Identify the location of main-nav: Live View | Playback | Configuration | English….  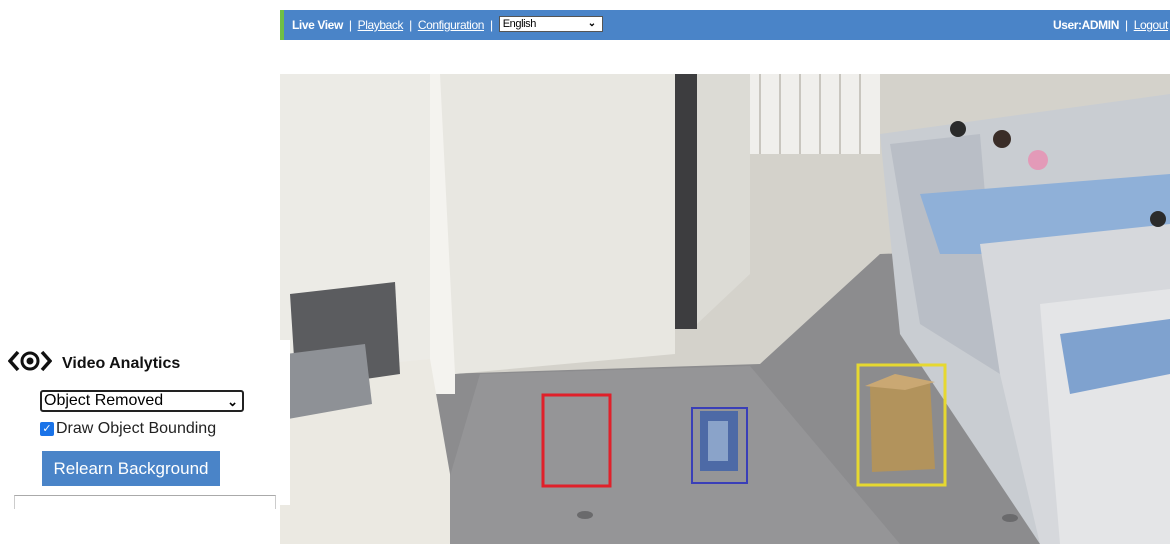
(447, 24).